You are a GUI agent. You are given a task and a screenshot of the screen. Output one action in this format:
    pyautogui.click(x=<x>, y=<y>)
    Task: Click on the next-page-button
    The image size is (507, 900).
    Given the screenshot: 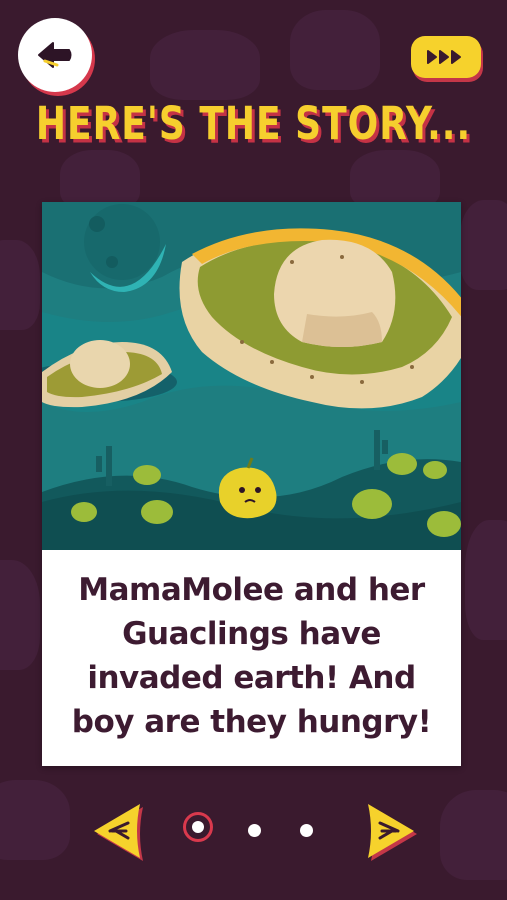 What is the action you would take?
    pyautogui.click(x=390, y=831)
    